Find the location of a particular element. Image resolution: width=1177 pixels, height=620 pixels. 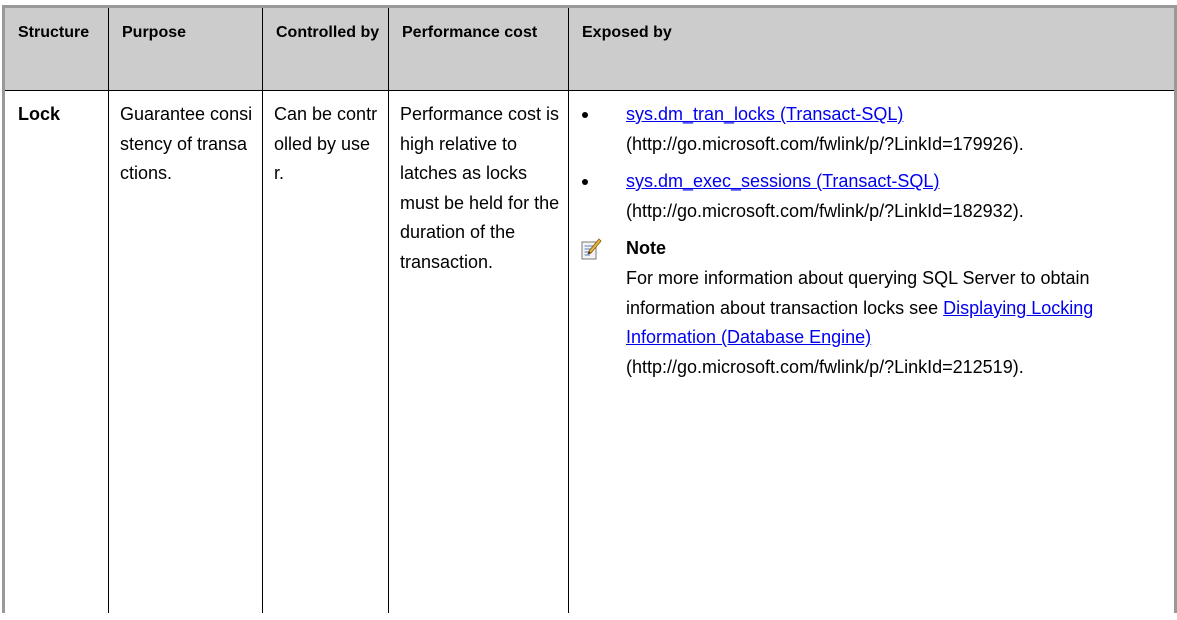

header-controlled-by: Controlled by is located at coordinates (325, 48).